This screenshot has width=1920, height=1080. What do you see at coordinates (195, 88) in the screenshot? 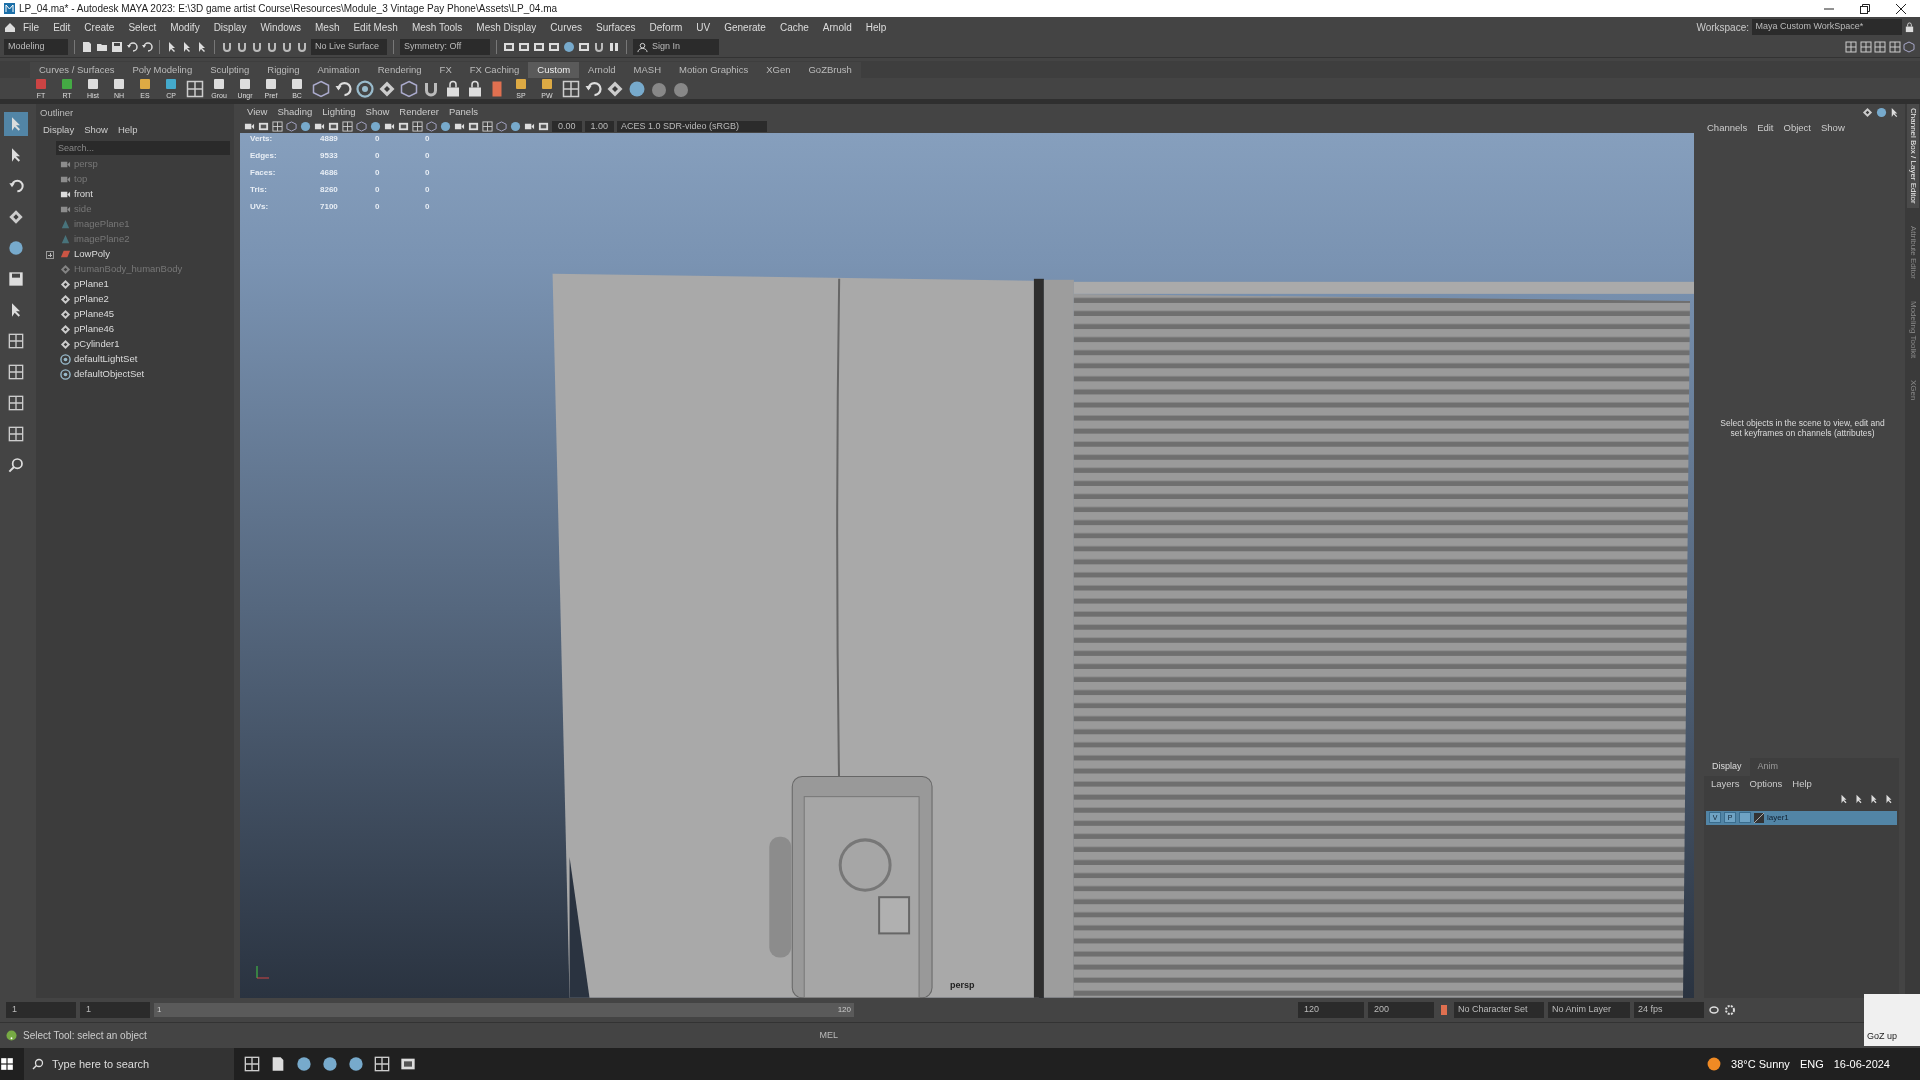
I see `transform-icon` at bounding box center [195, 88].